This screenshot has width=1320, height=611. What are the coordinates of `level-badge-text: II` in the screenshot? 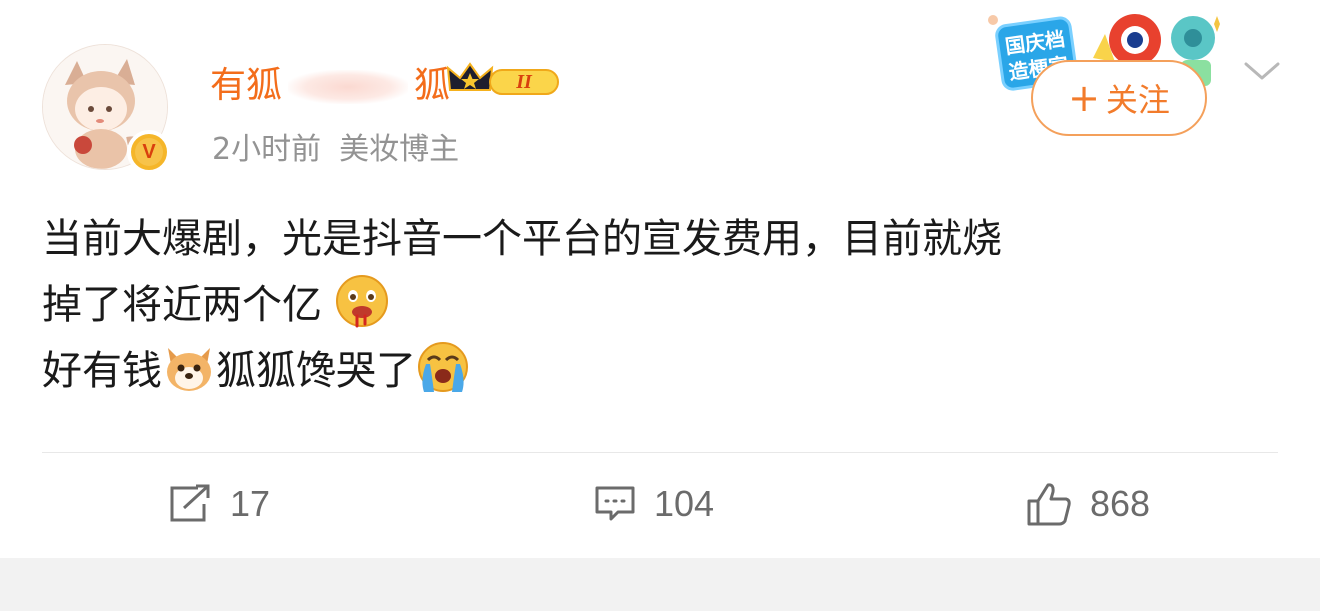 It's located at (524, 82).